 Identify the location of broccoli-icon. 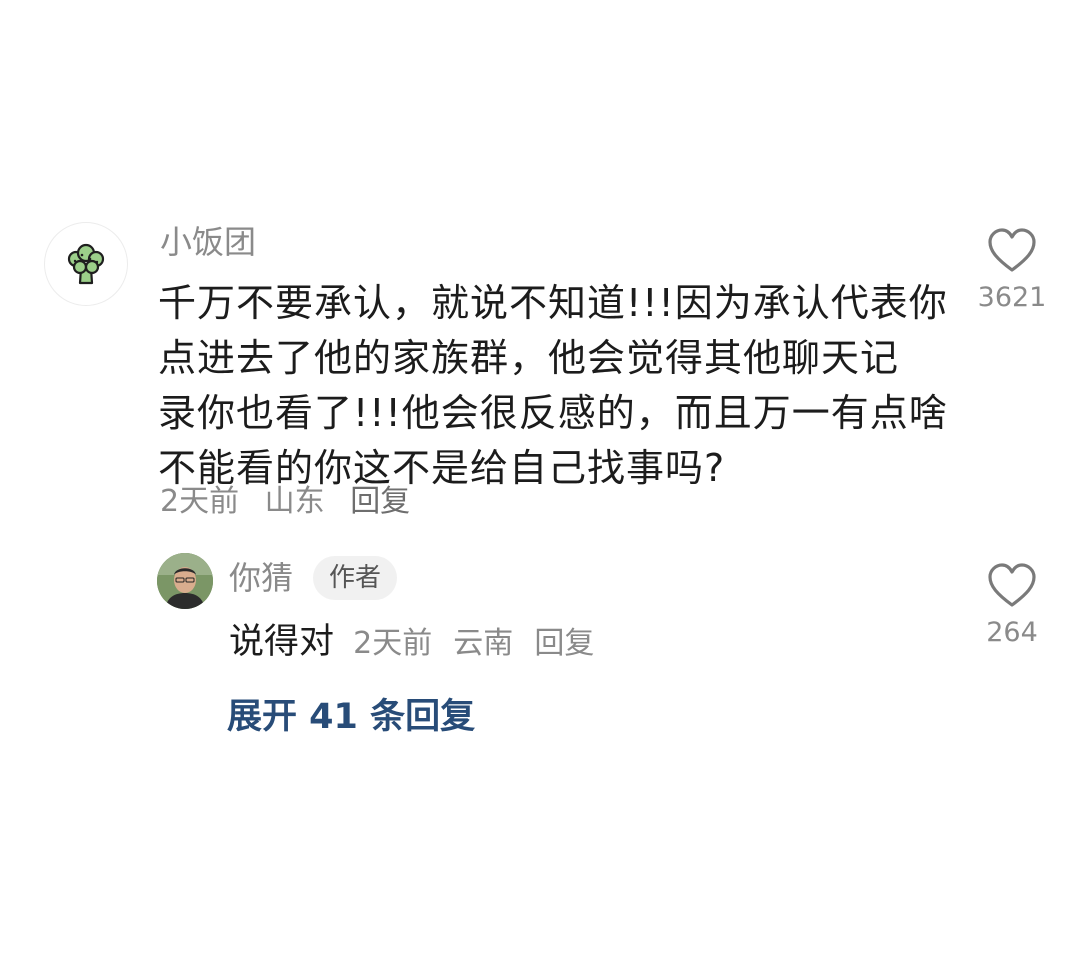
(86, 264).